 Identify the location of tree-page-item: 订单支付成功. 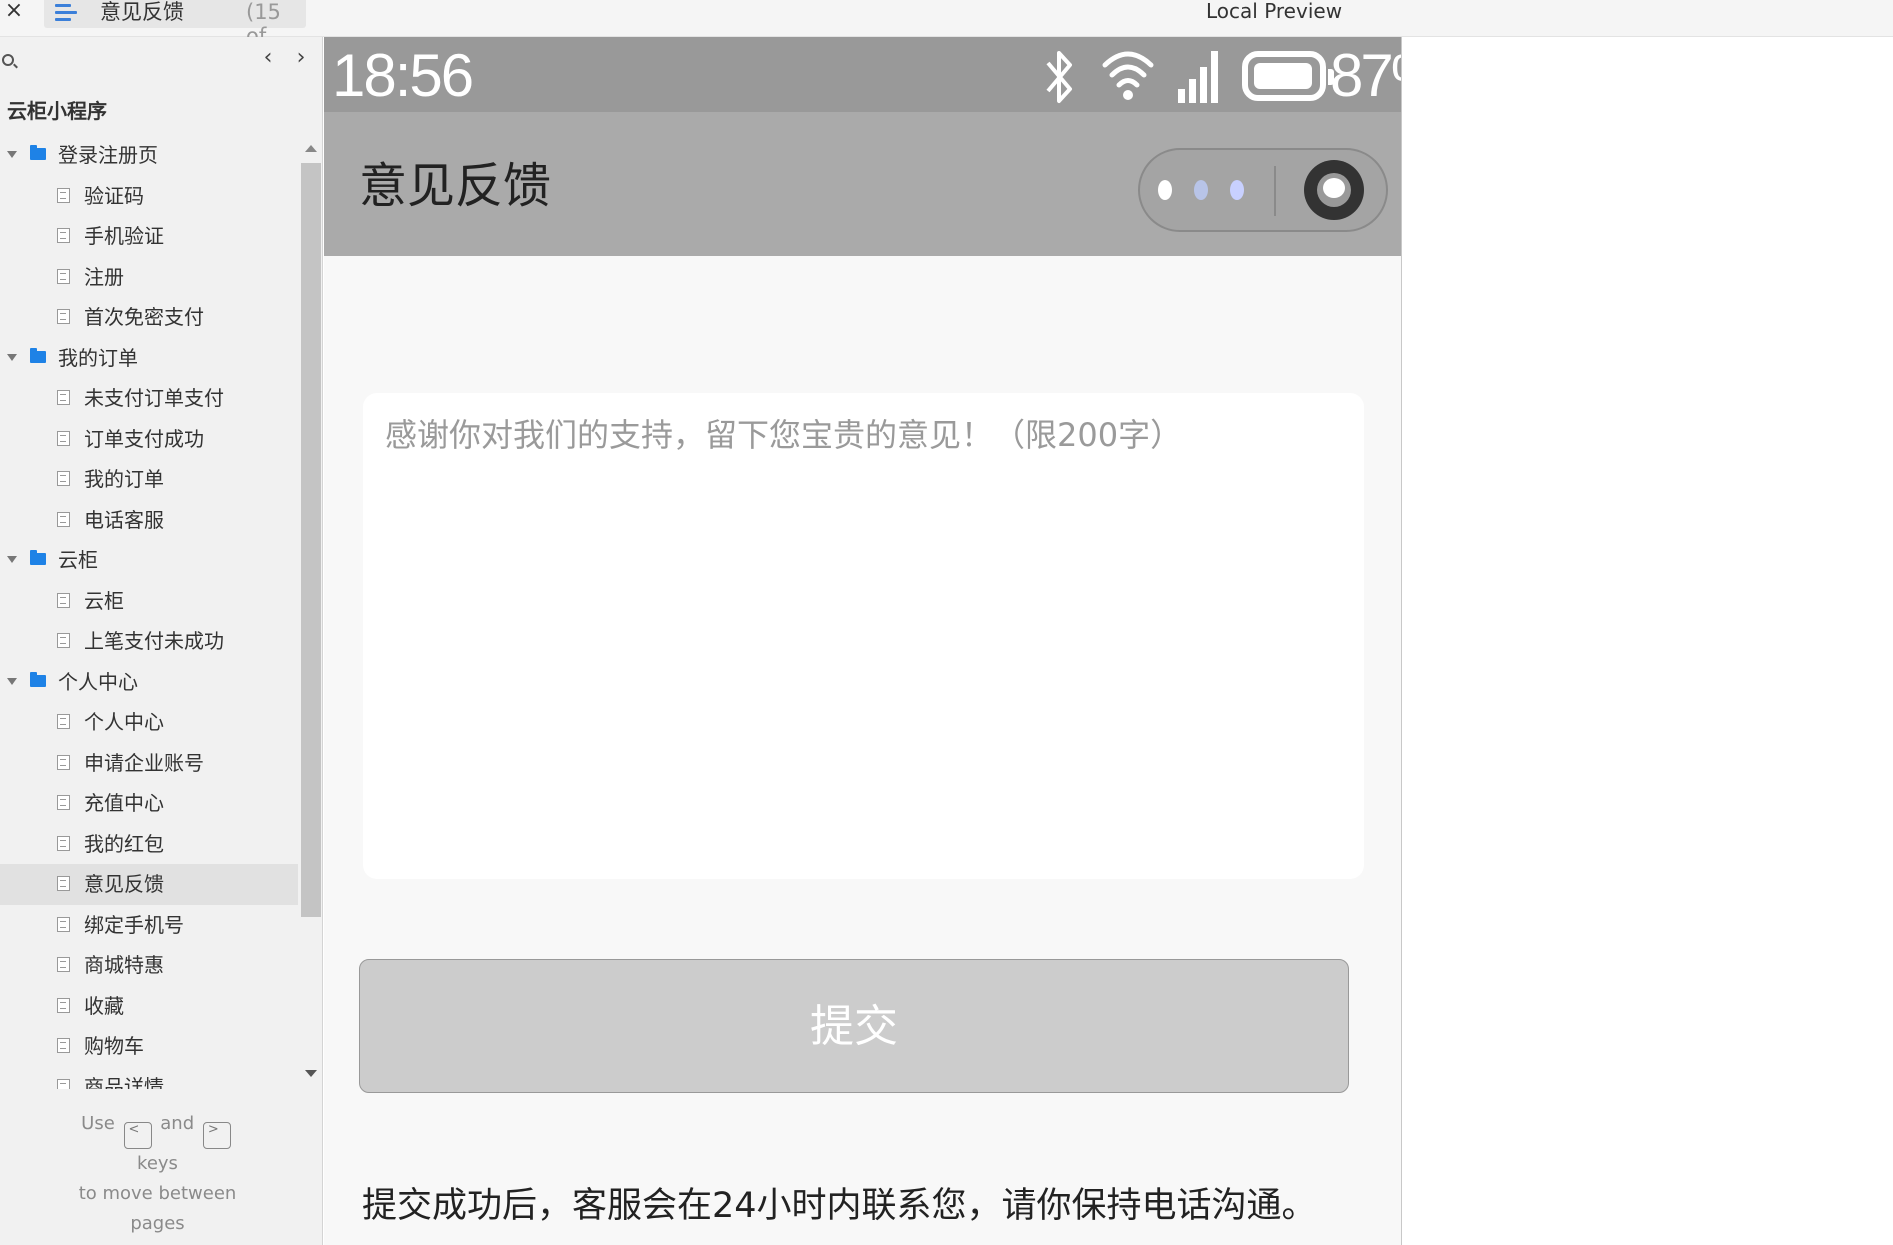
(149, 439).